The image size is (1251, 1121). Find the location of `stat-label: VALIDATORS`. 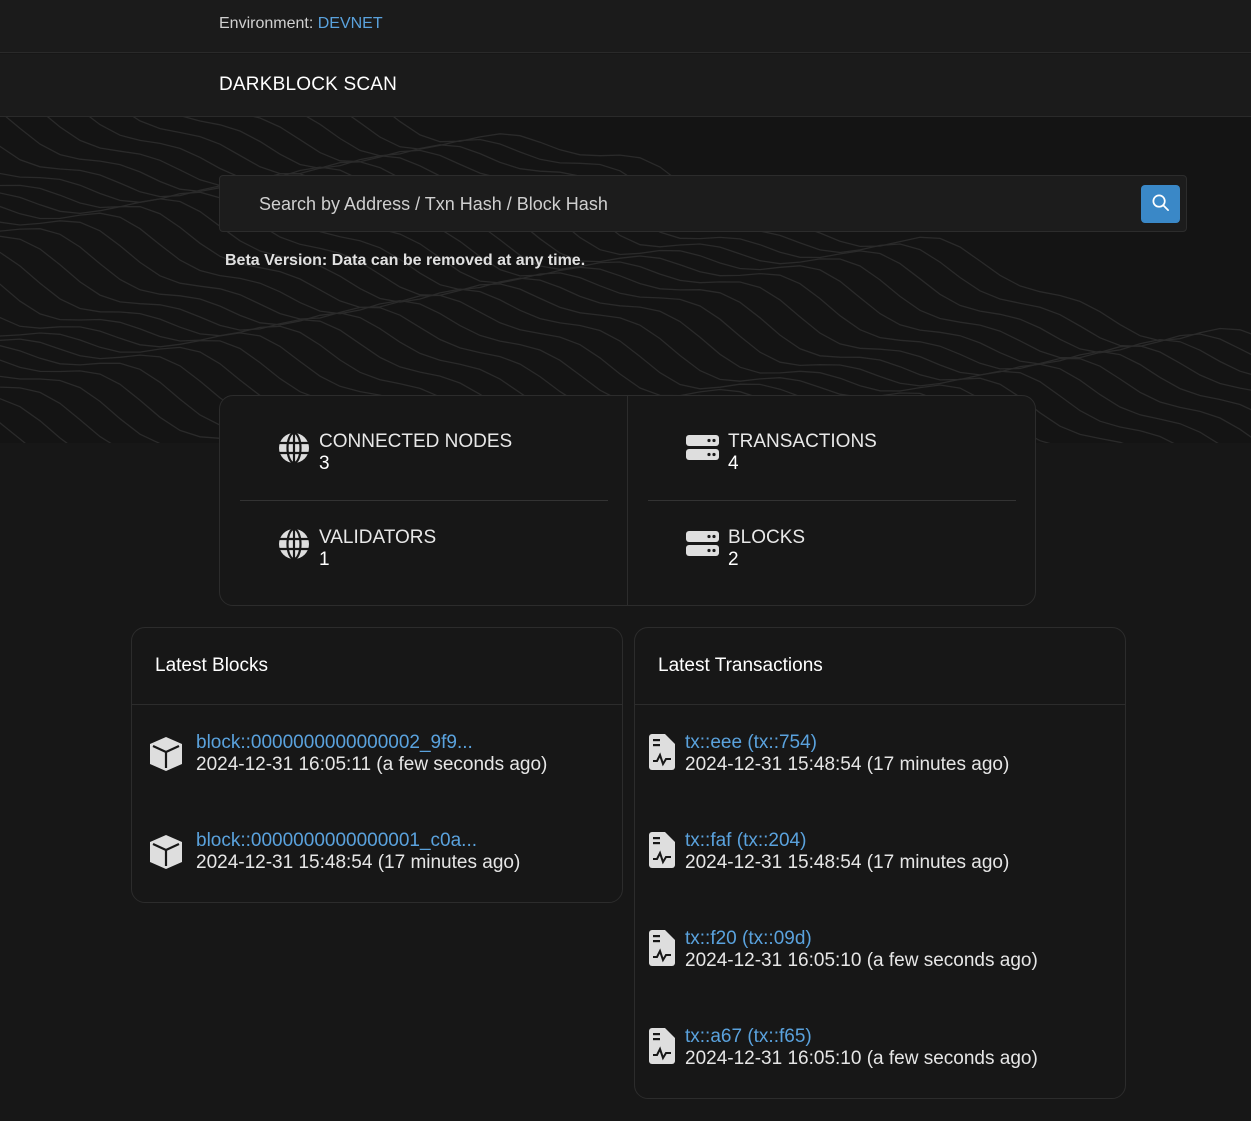

stat-label: VALIDATORS is located at coordinates (378, 537).